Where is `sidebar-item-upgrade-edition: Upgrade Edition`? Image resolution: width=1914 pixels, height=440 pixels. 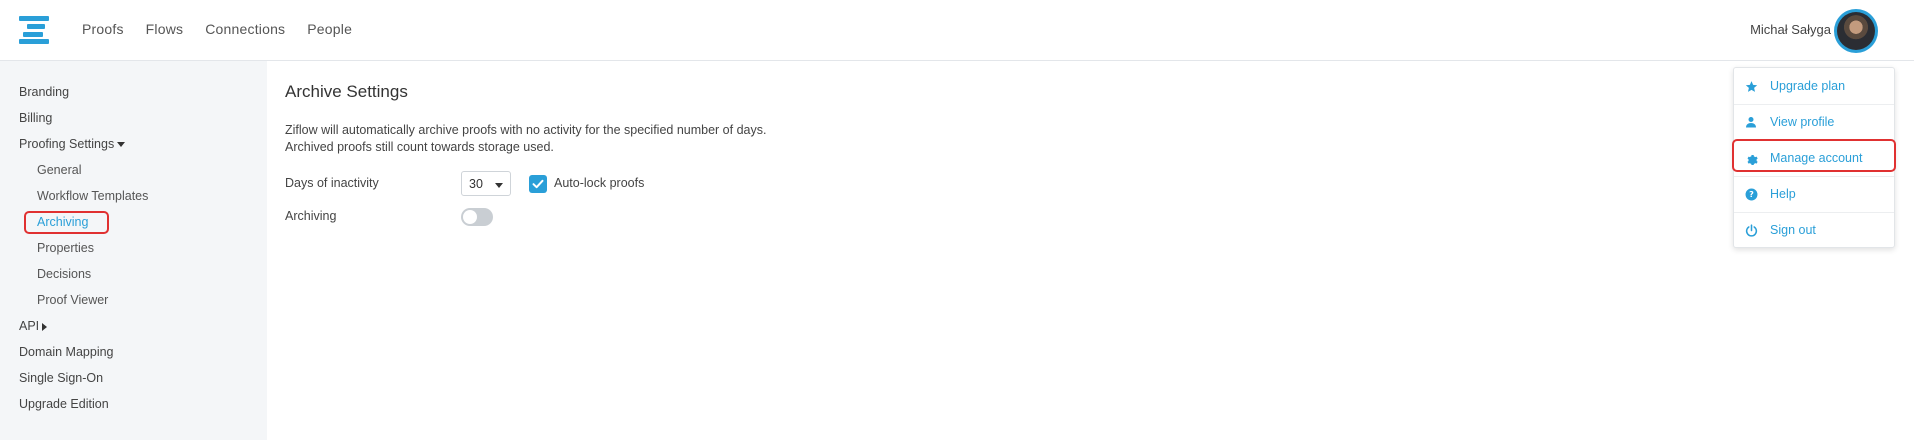
sidebar-item-upgrade-edition: Upgrade Edition is located at coordinates (64, 404).